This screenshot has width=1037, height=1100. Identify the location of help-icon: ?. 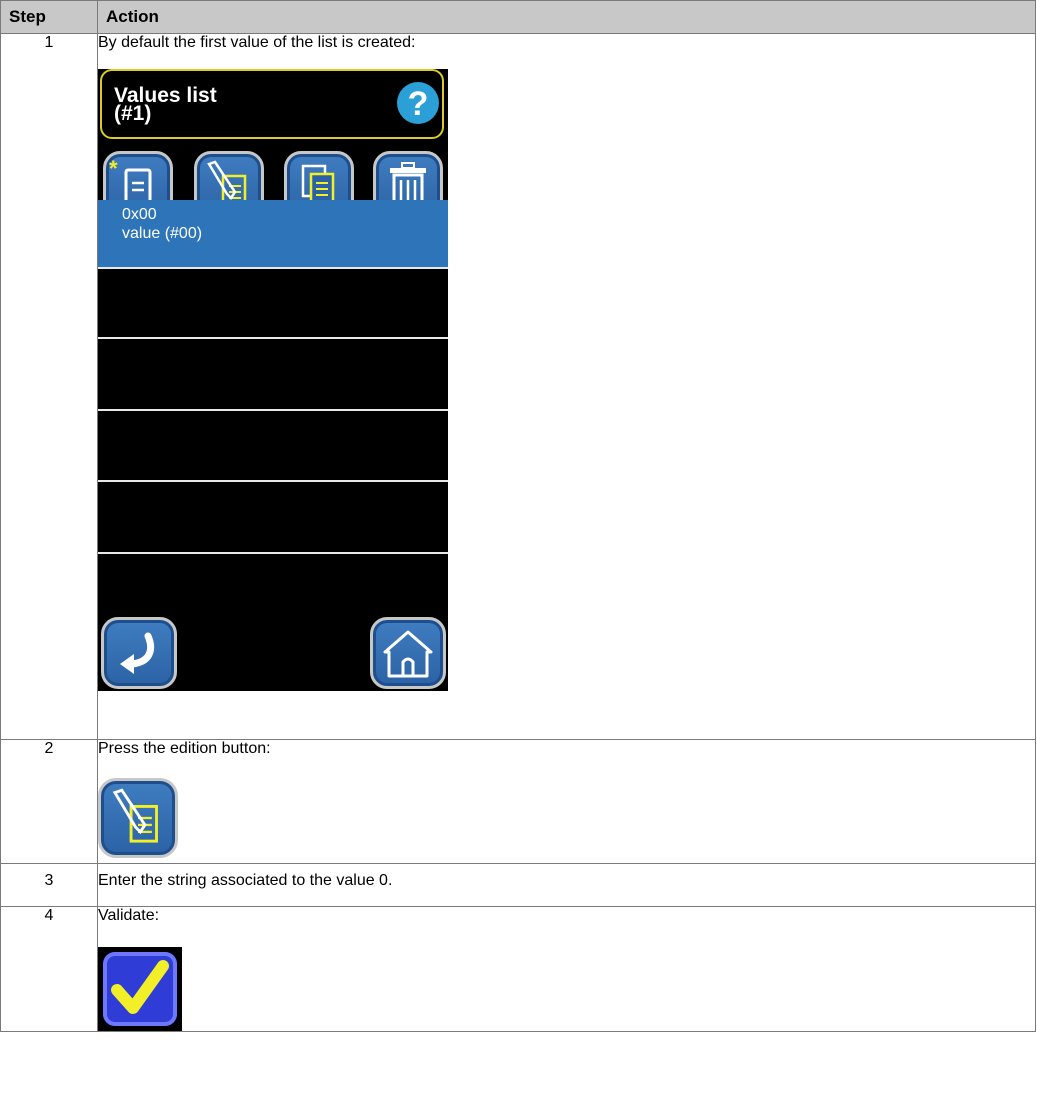
(418, 103).